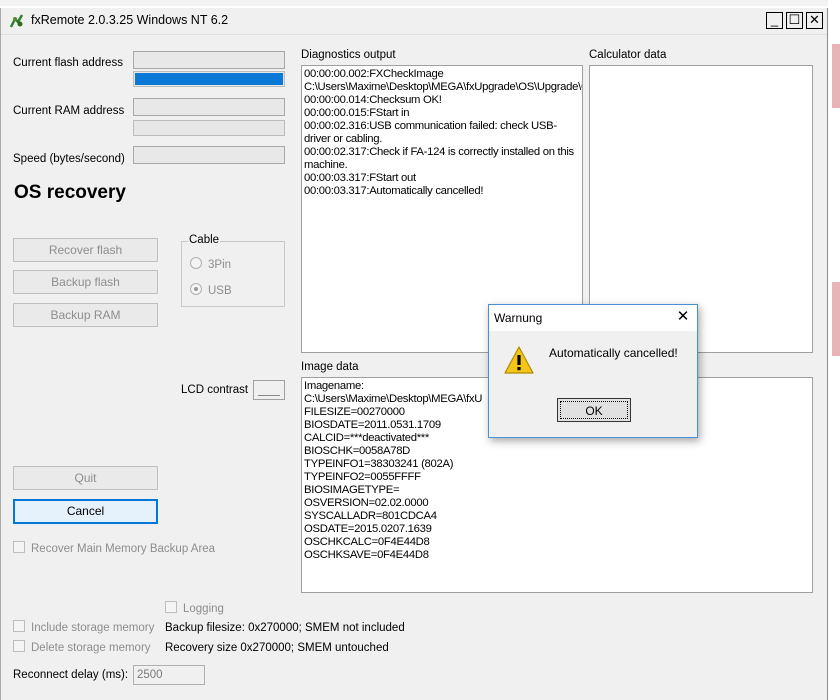  I want to click on radio-3pin-circle, so click(196, 263).